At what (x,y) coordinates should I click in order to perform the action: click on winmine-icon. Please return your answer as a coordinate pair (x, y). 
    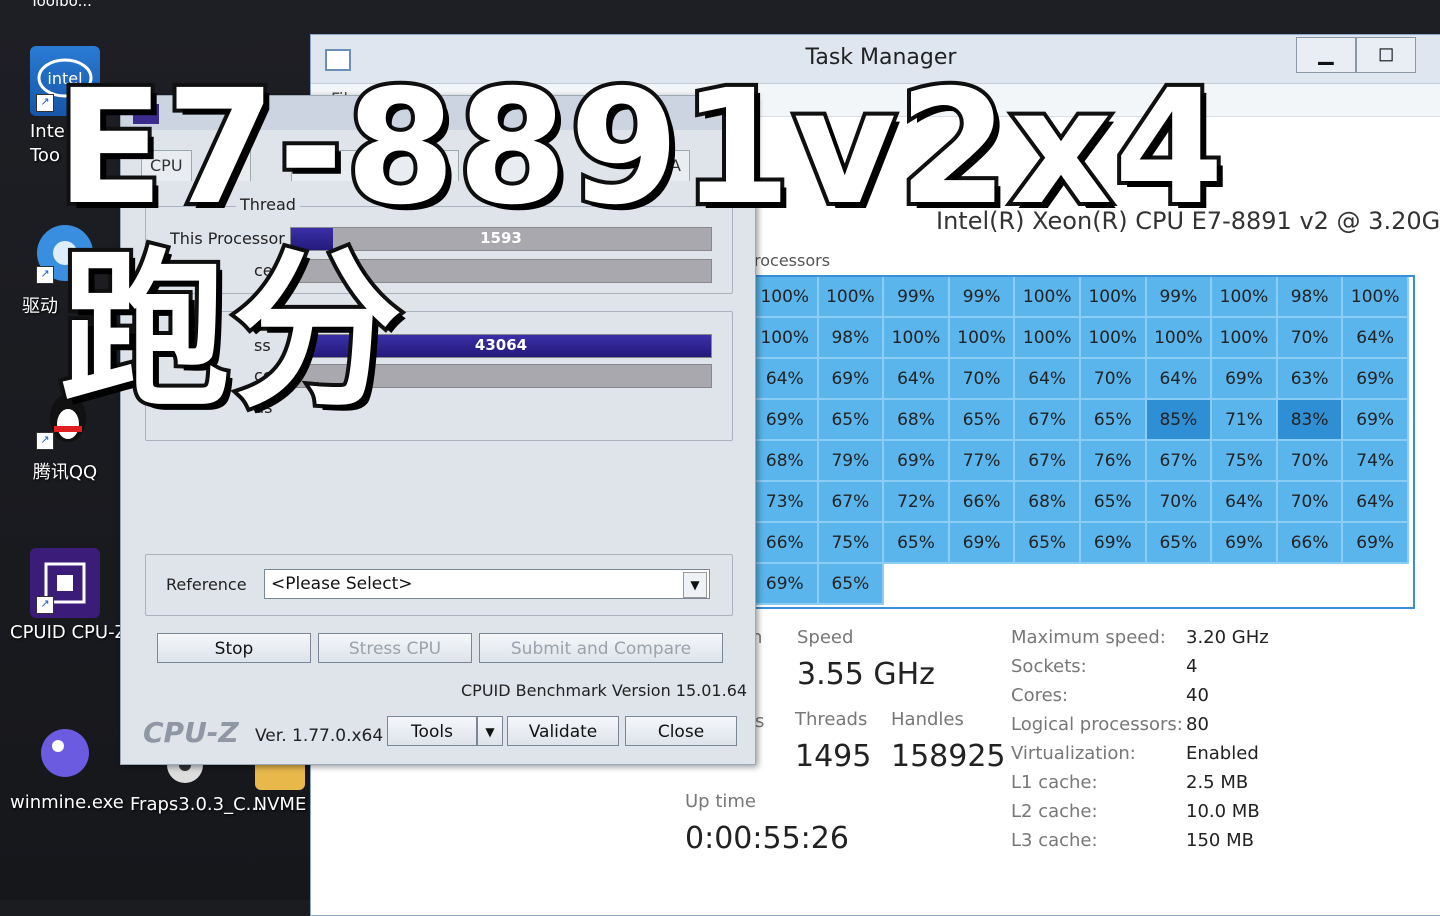
    Looking at the image, I should click on (65, 753).